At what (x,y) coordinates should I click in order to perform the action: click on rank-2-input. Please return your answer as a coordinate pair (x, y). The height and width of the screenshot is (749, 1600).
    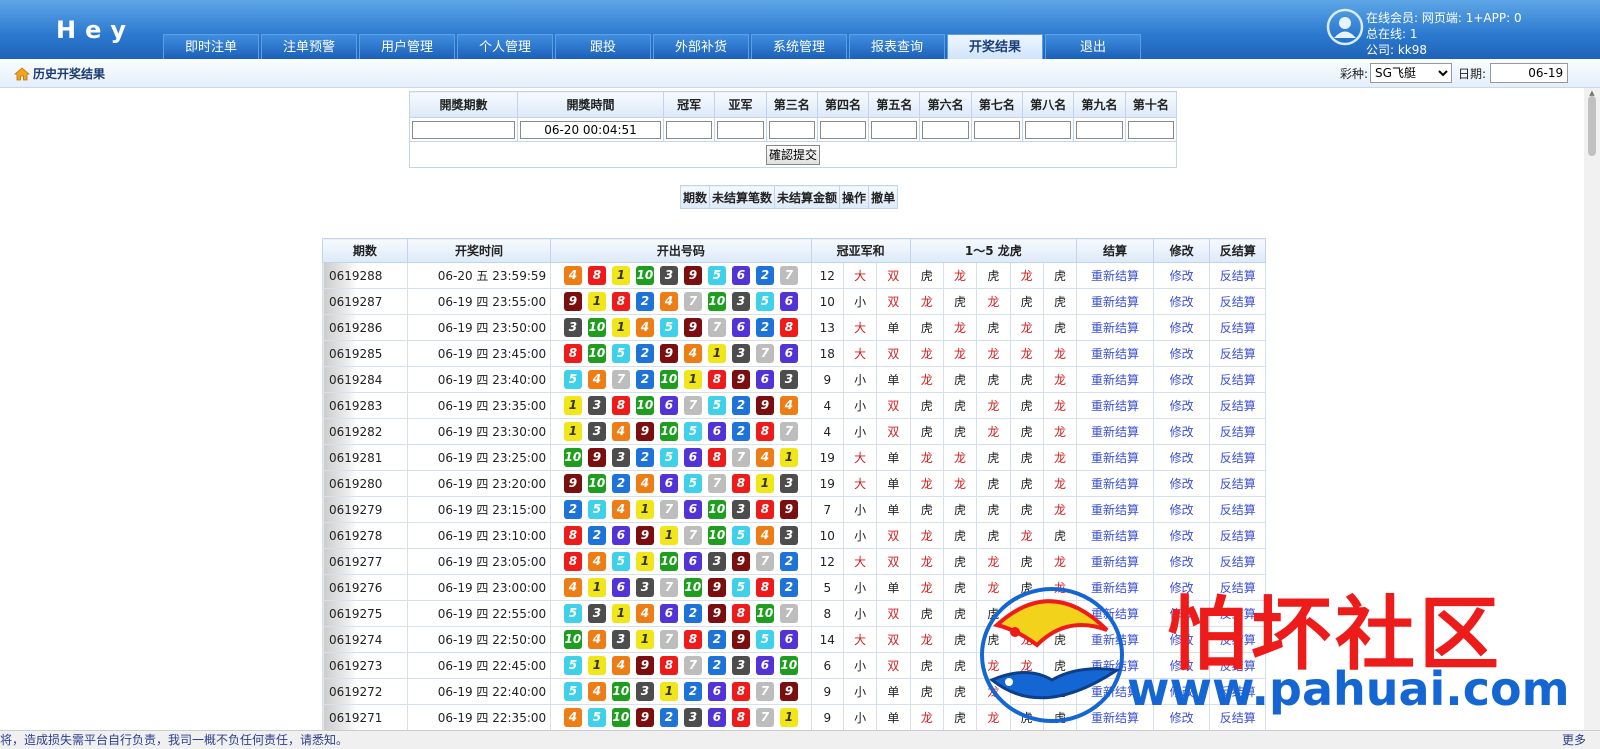
    Looking at the image, I should click on (740, 129).